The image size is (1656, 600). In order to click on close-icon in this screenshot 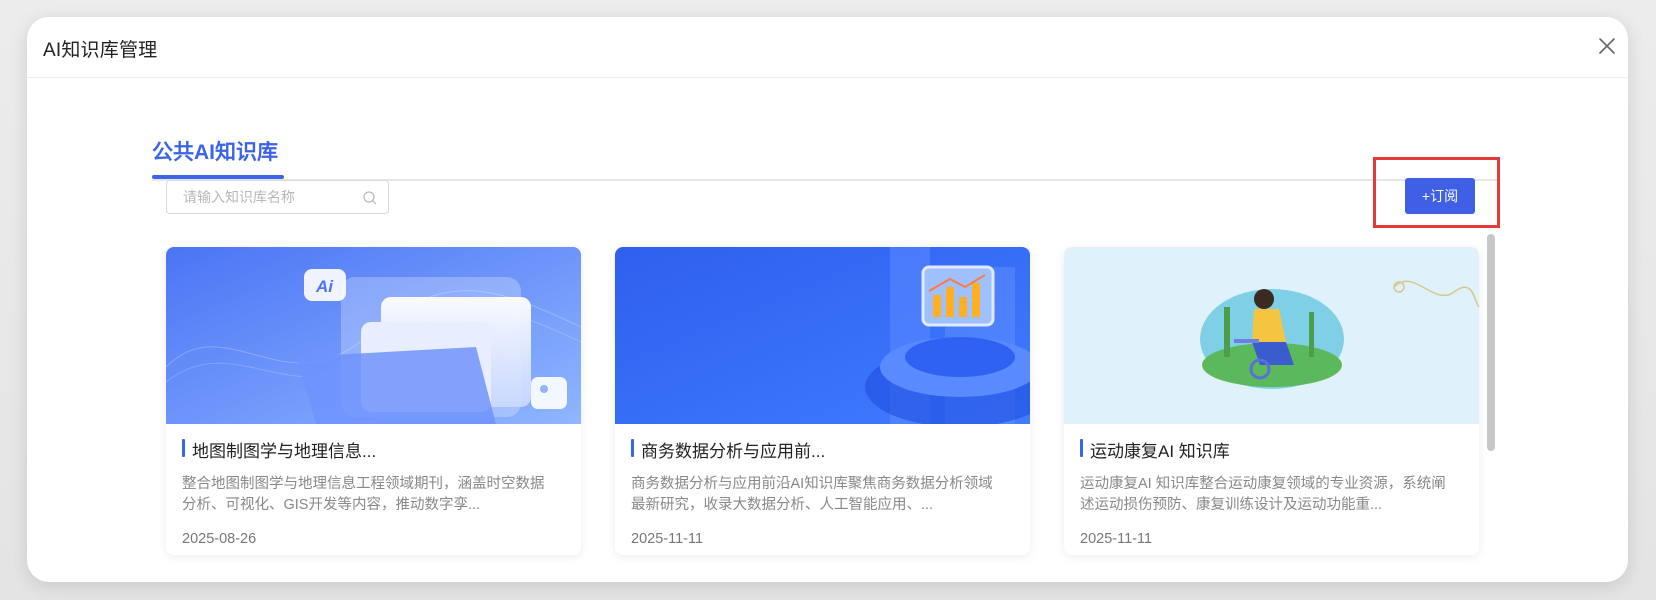, I will do `click(1607, 46)`.